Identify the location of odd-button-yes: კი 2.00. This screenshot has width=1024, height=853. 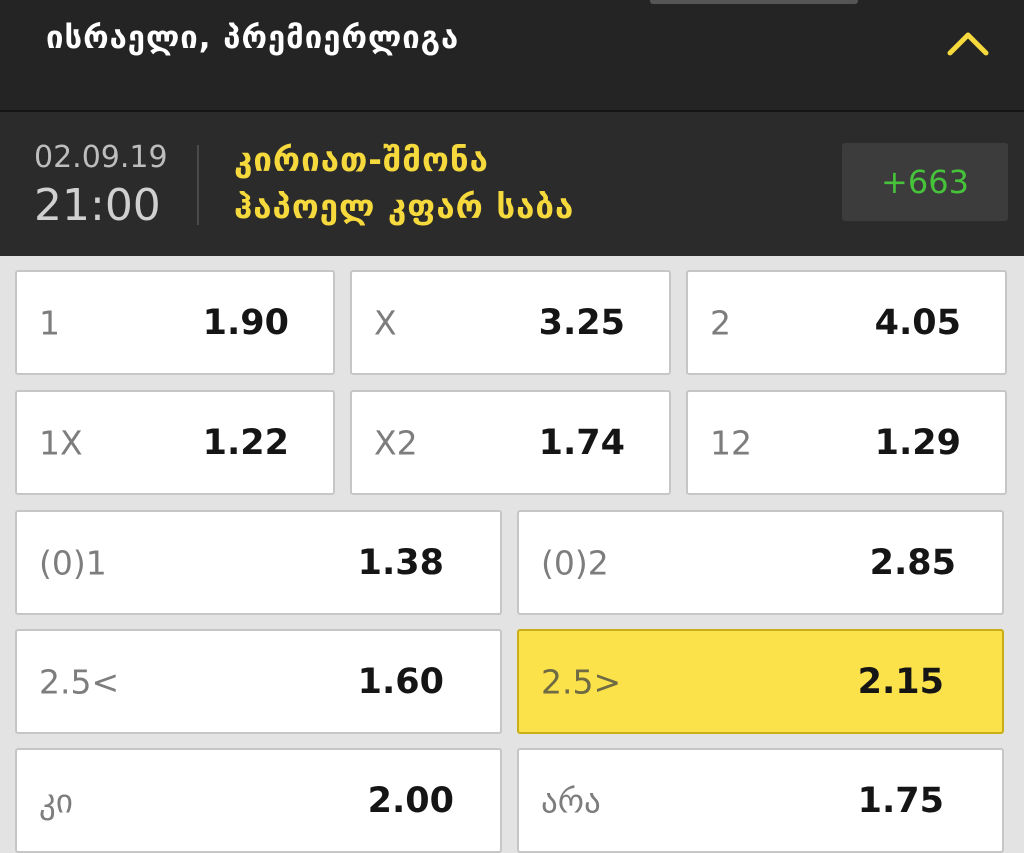
(258, 800).